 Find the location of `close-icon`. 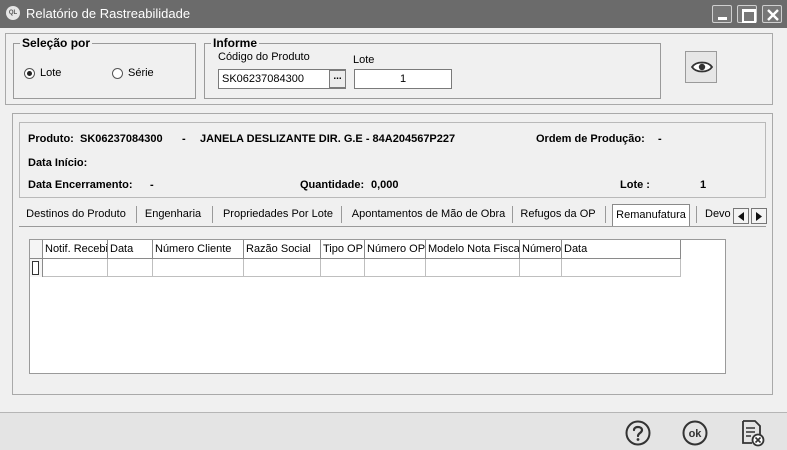

close-icon is located at coordinates (773, 15).